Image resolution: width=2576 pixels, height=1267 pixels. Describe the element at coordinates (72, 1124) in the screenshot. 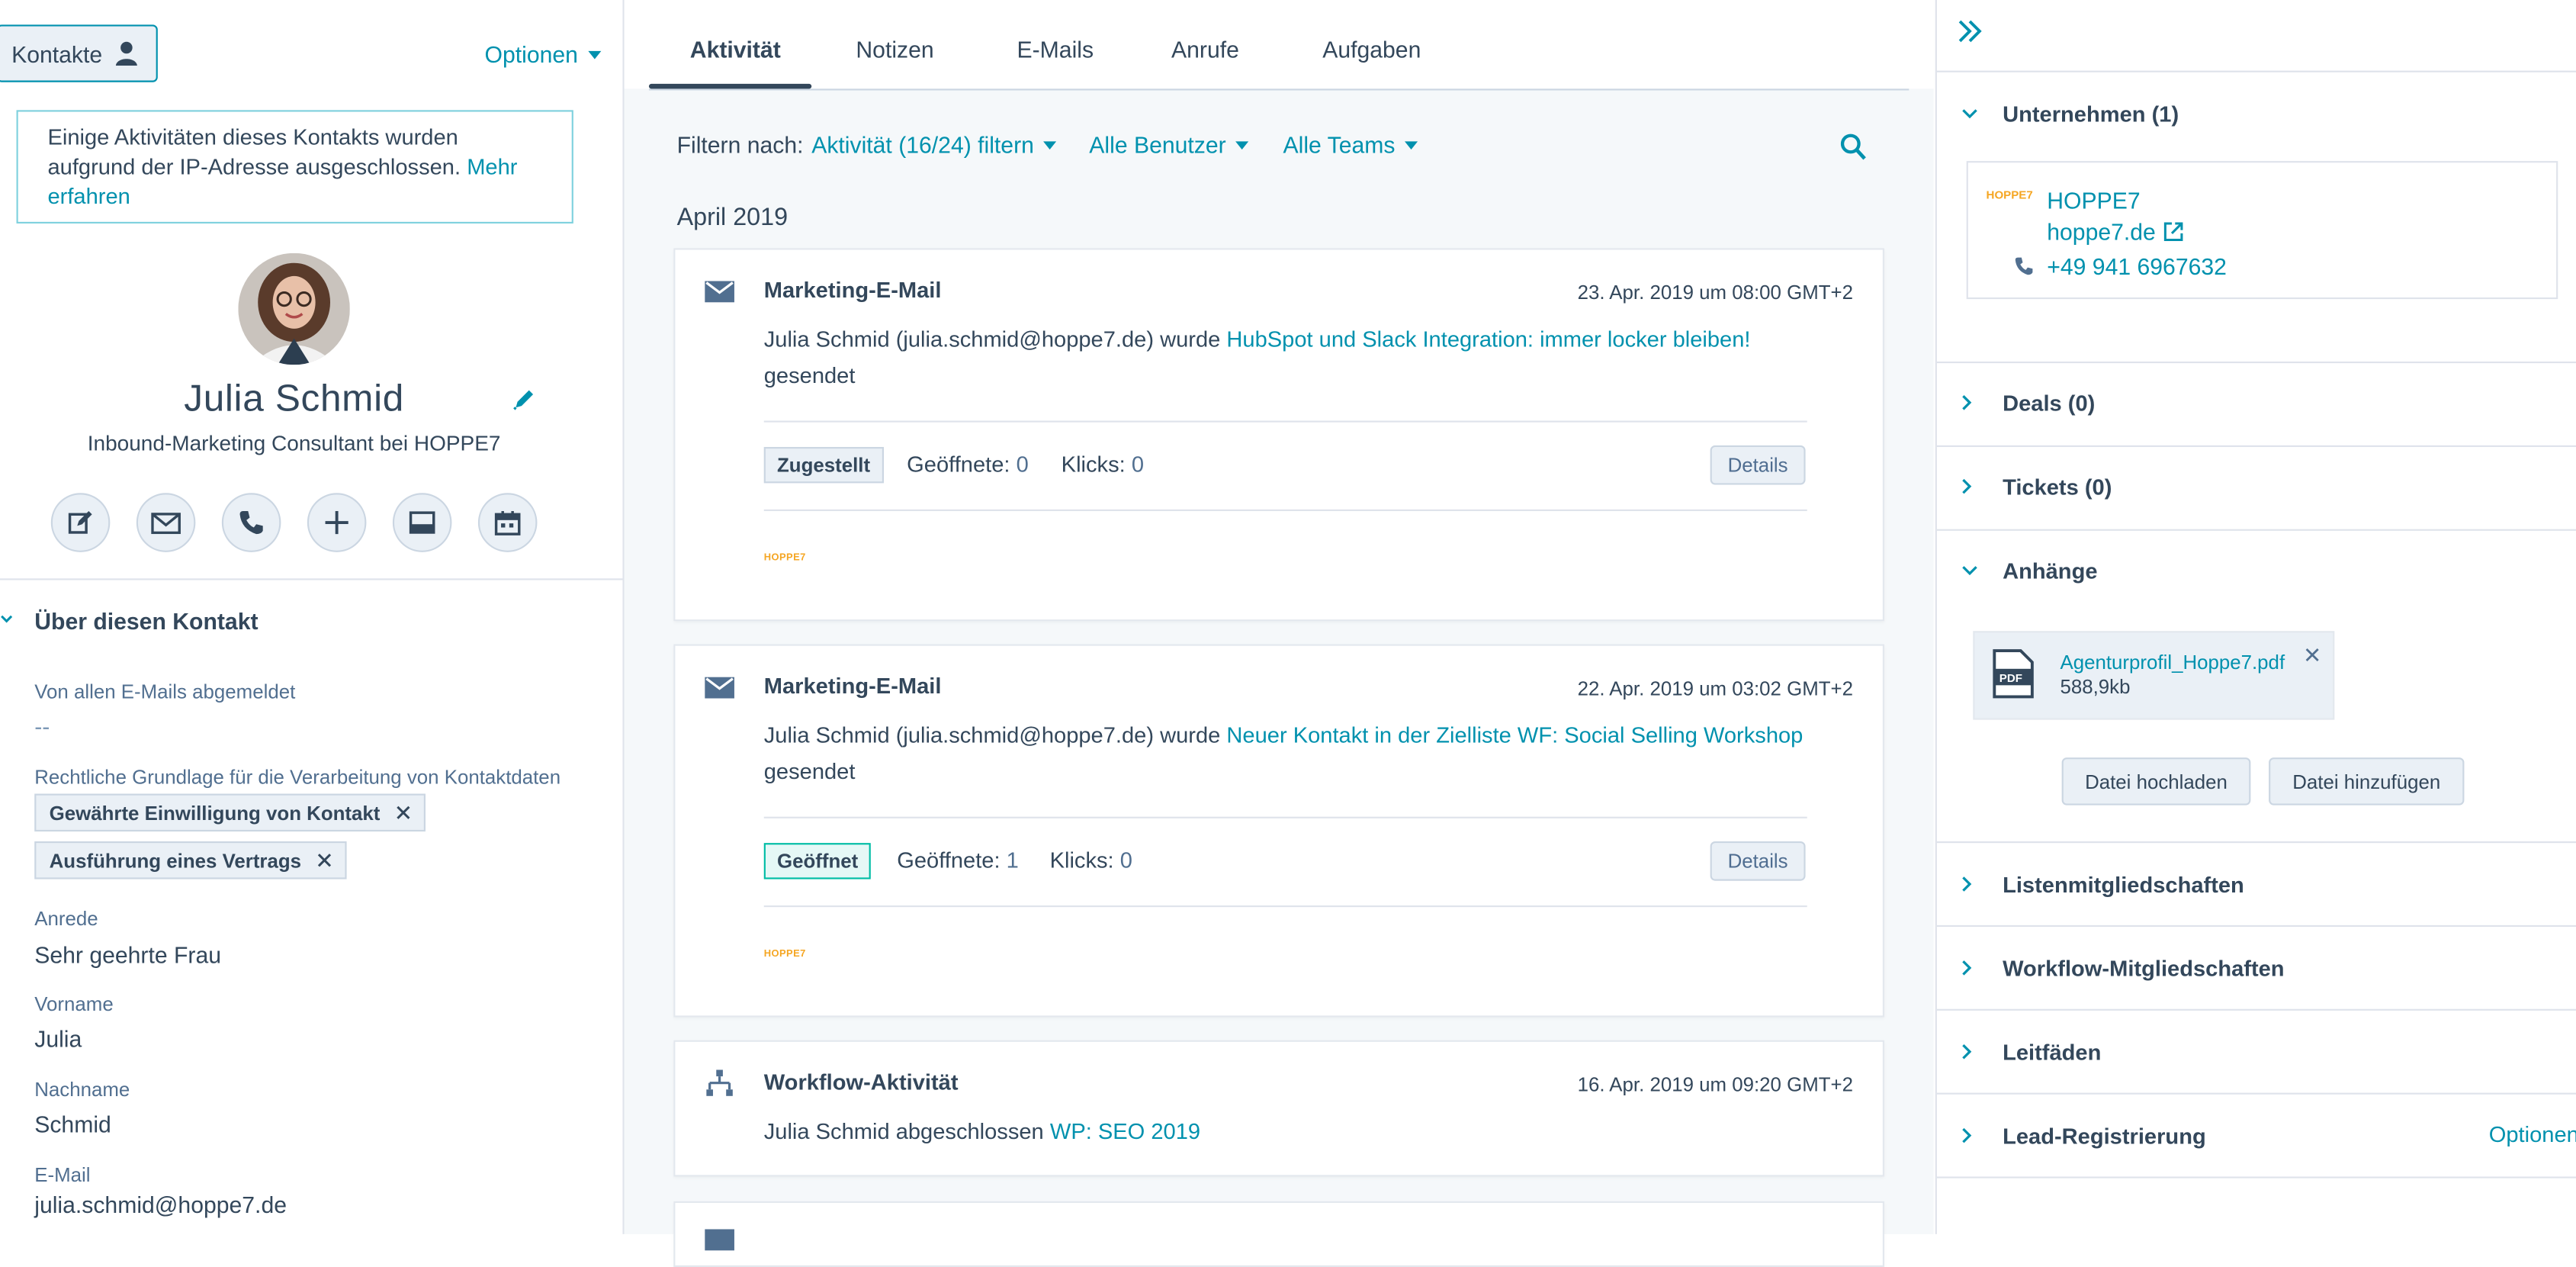

I see `property-value: Schmid` at that location.